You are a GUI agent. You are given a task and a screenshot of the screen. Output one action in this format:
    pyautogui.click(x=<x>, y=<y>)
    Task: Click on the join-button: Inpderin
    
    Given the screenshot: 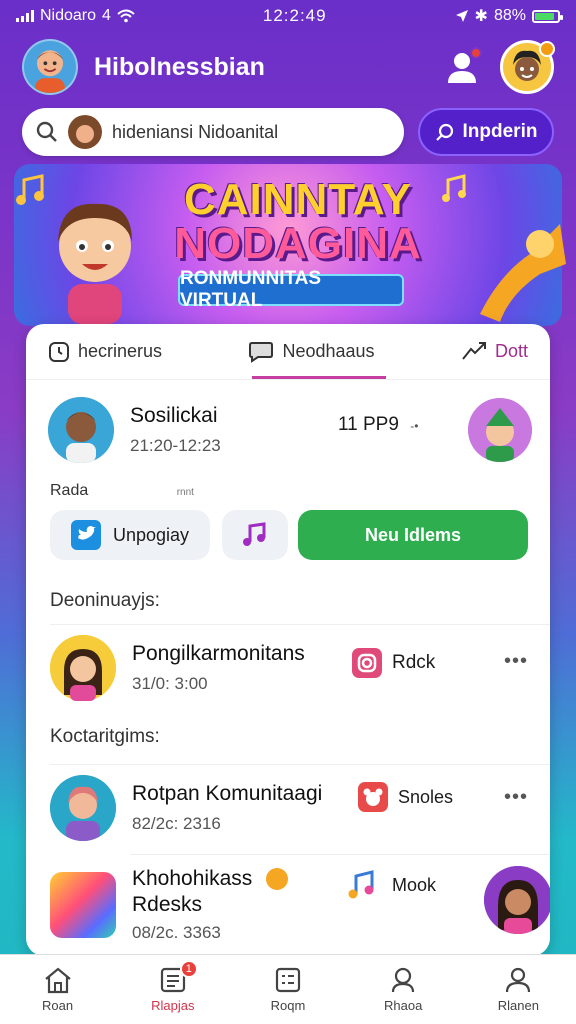 What is the action you would take?
    pyautogui.click(x=486, y=132)
    